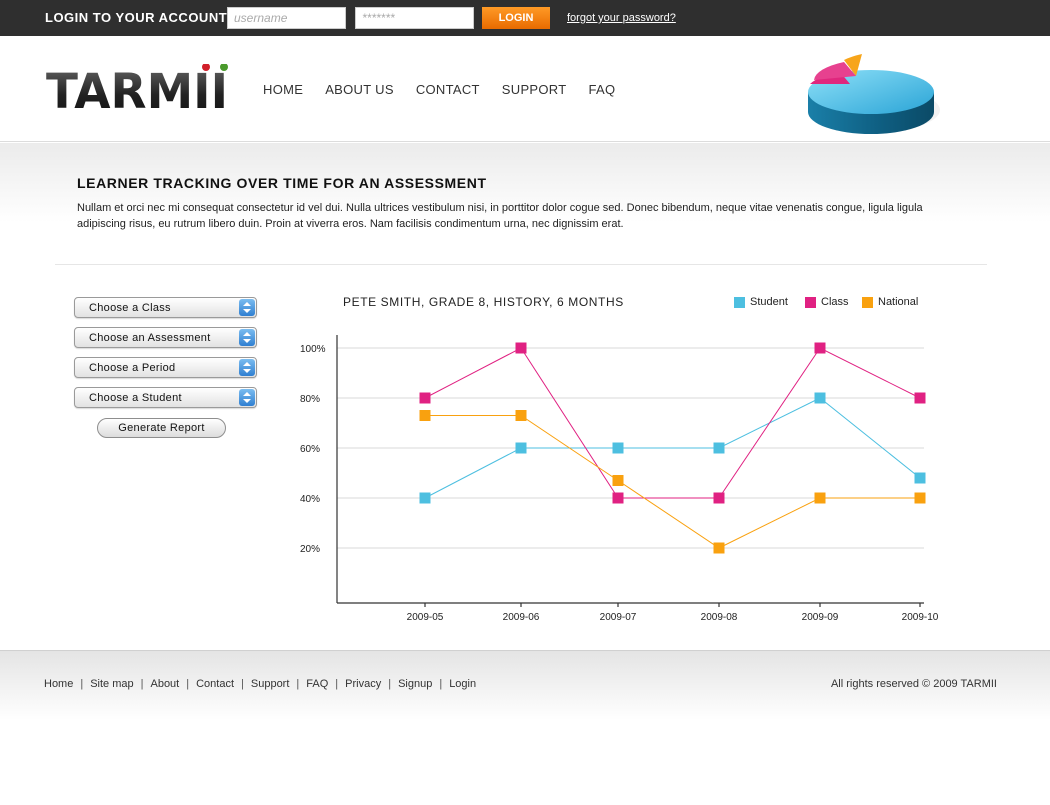 This screenshot has height=805, width=1050. What do you see at coordinates (132, 368) in the screenshot?
I see `period-select-label: Choose a Period` at bounding box center [132, 368].